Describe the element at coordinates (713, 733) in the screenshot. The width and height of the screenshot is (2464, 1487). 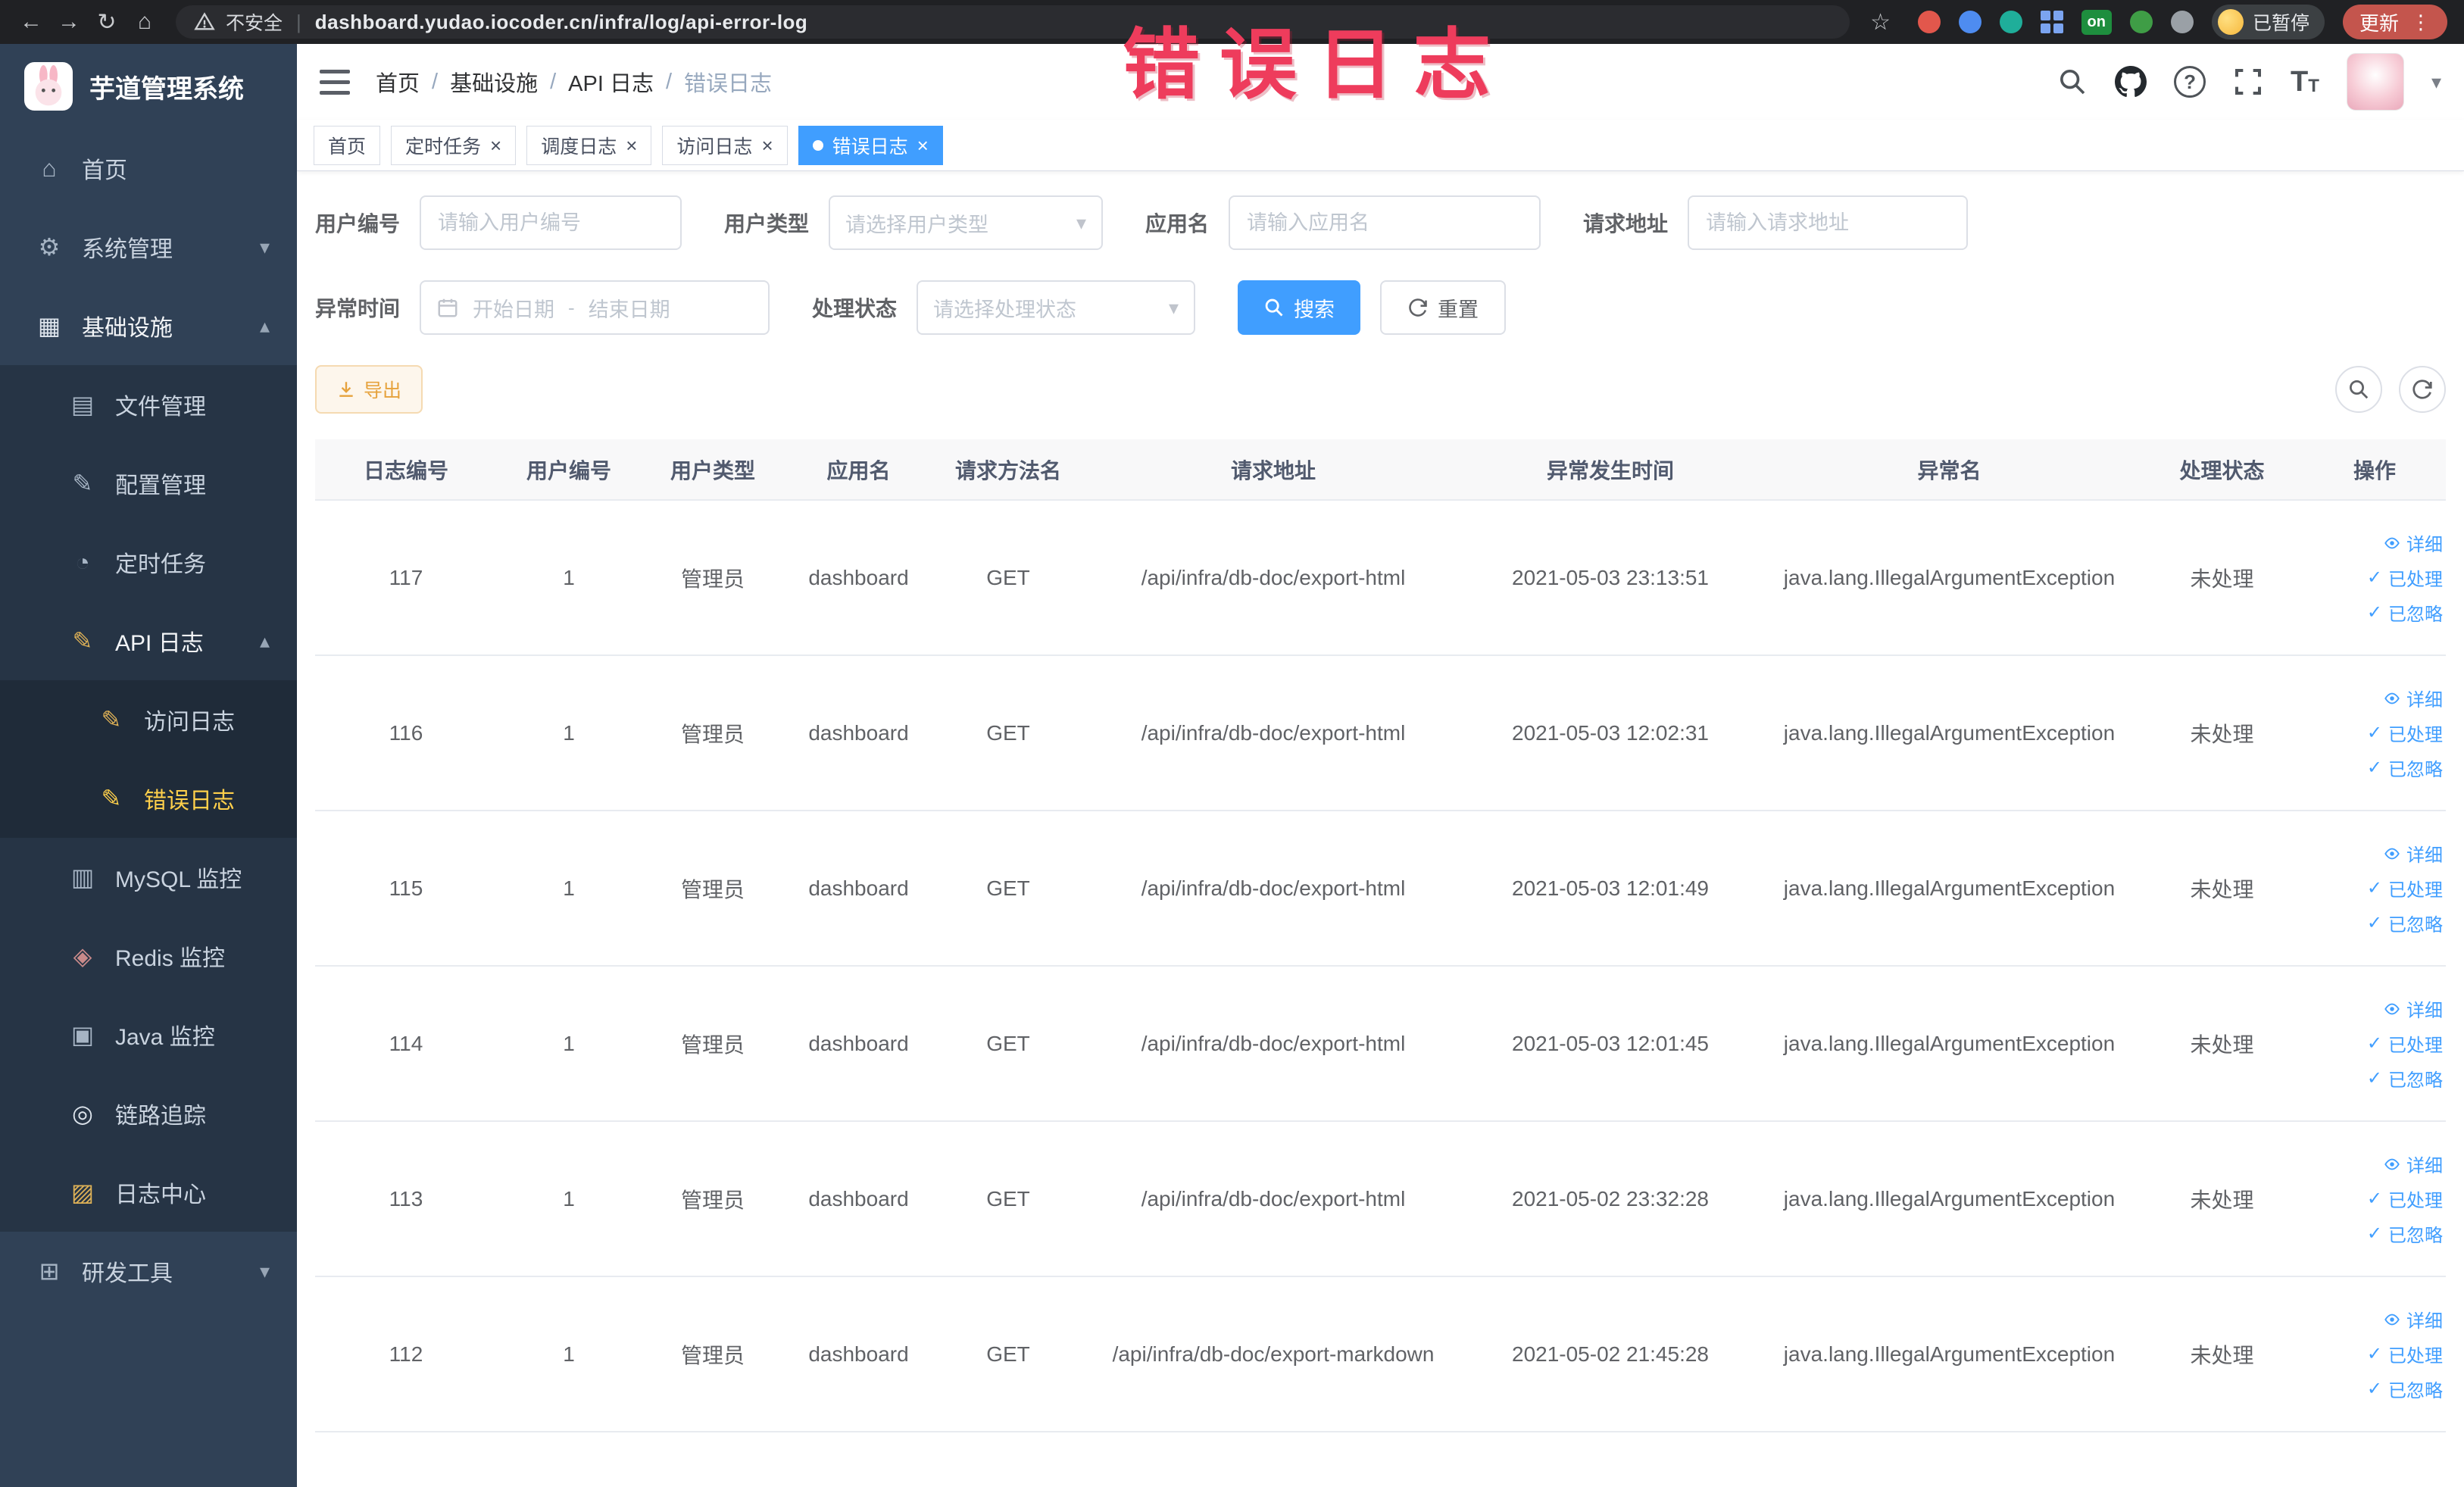
I see `cell-user-type: 管理员` at that location.